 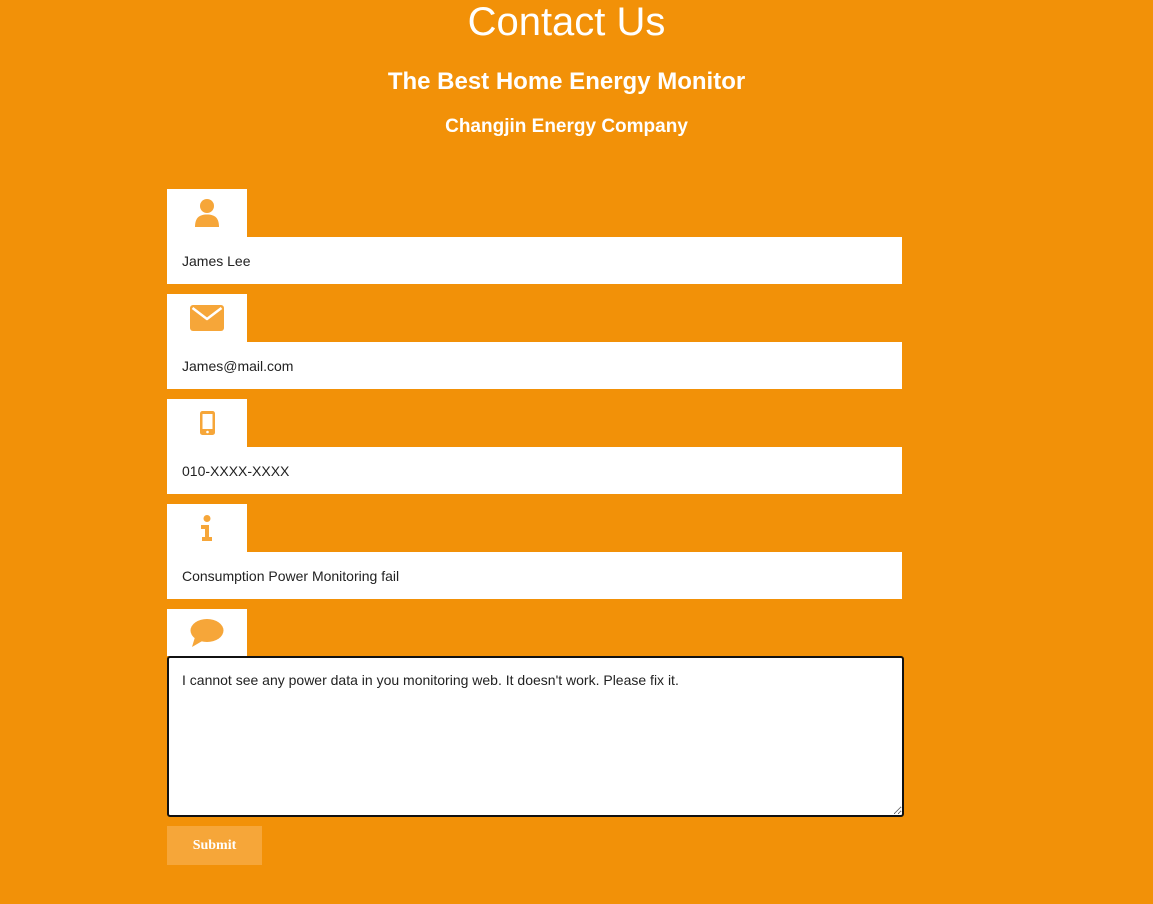 What do you see at coordinates (534, 365) in the screenshot?
I see `email-input` at bounding box center [534, 365].